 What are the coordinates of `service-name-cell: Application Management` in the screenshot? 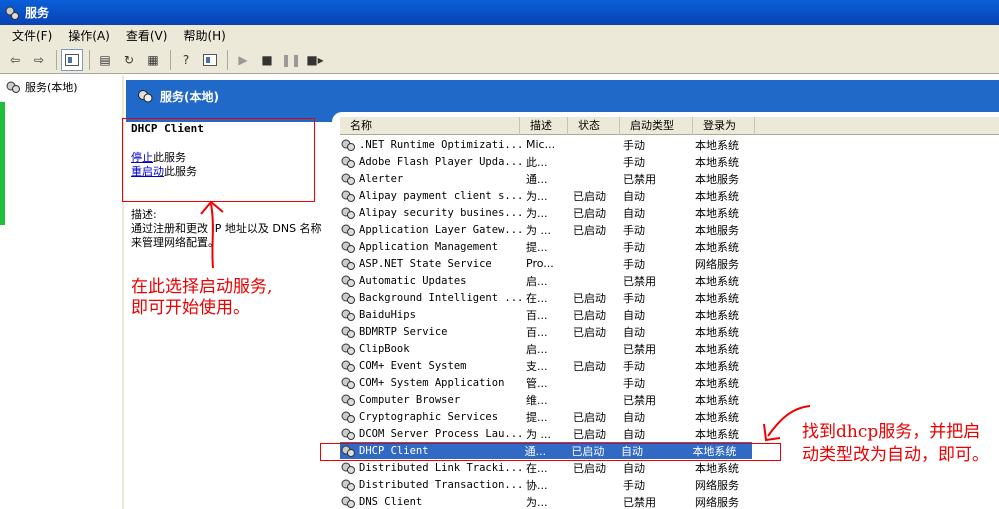 It's located at (431, 247).